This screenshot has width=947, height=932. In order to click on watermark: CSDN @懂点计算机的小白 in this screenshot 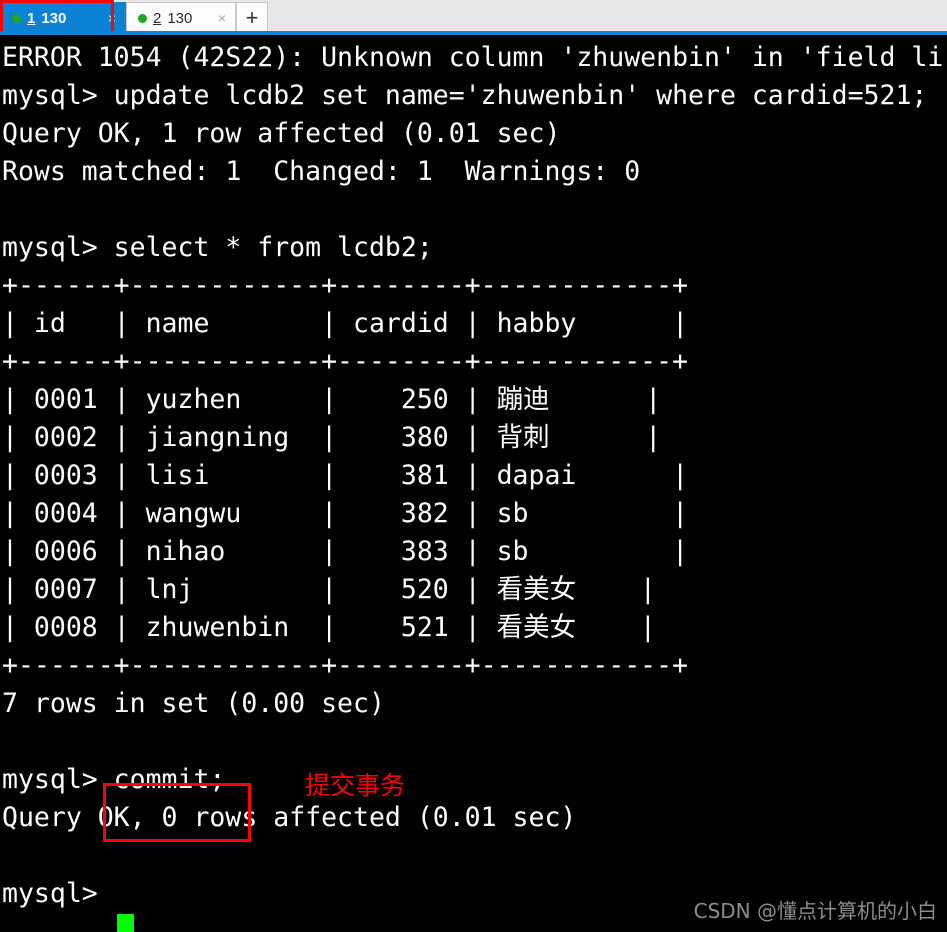, I will do `click(815, 911)`.